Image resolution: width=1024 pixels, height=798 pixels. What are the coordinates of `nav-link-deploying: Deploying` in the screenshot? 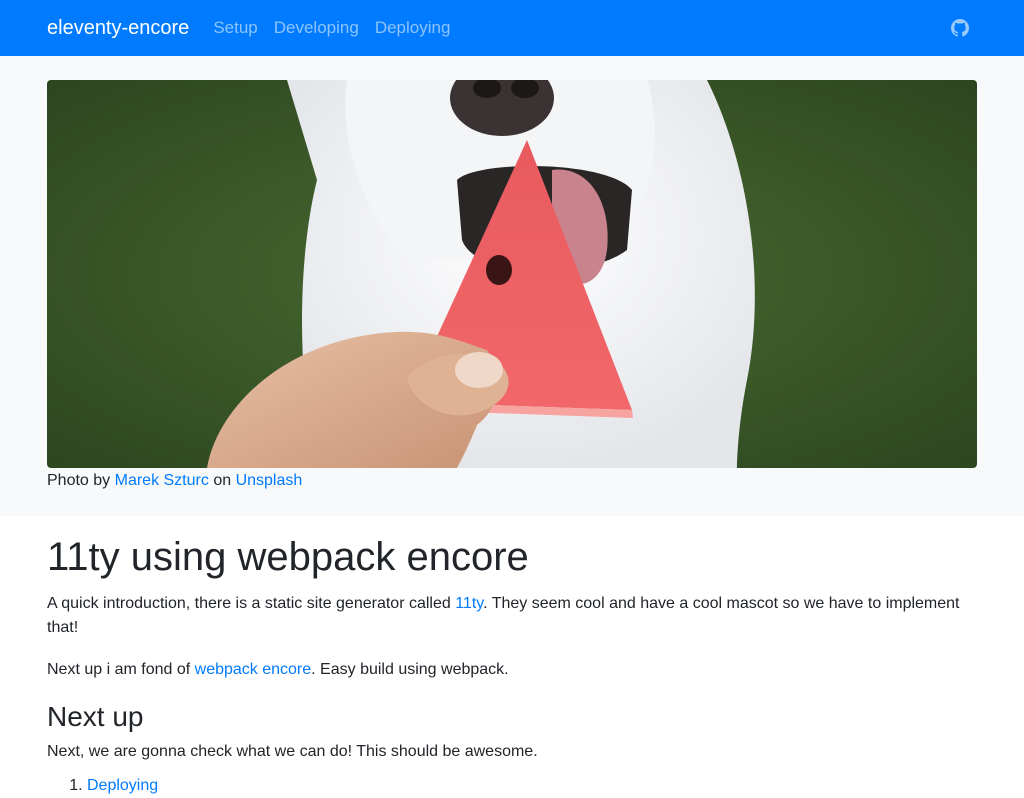 It's located at (413, 28).